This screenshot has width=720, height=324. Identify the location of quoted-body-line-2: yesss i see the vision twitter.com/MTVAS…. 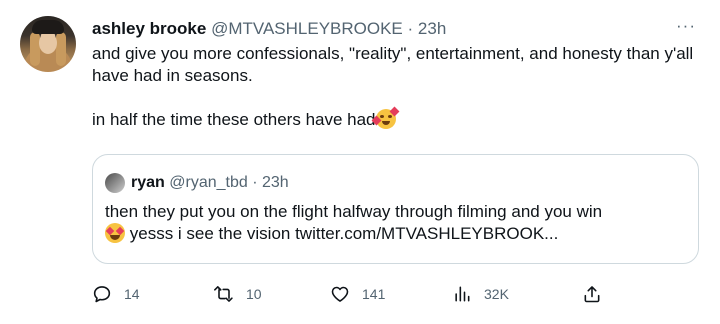
(397, 234).